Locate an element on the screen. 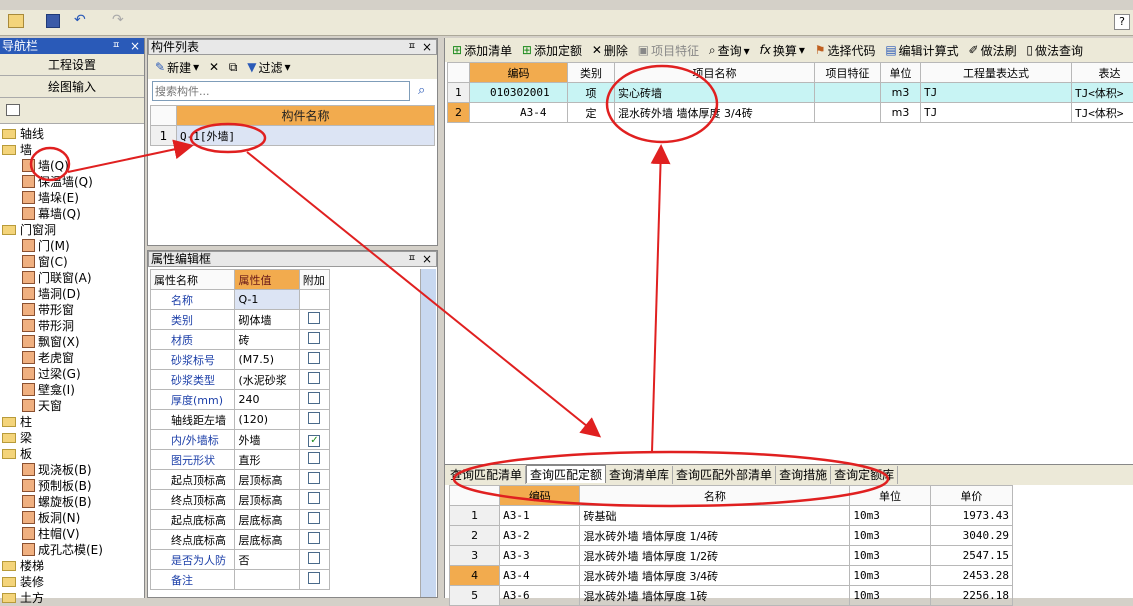  new-button: ✎新建▾ is located at coordinates (177, 67).